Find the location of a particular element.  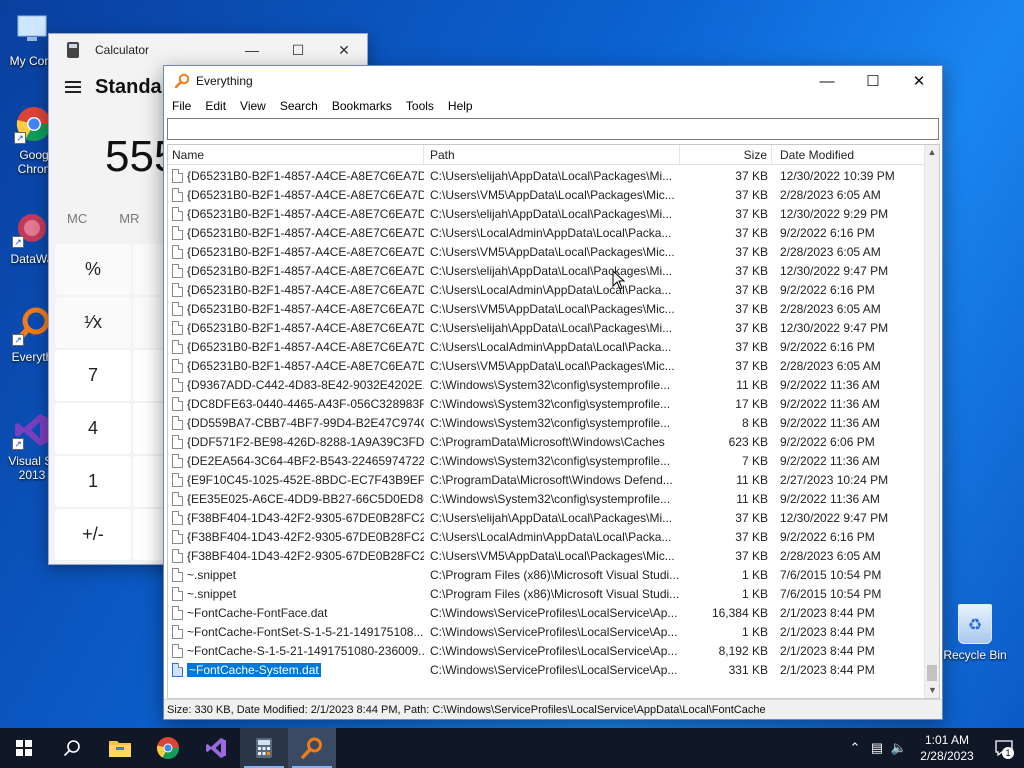

menu-edit: Edit is located at coordinates (215, 106).